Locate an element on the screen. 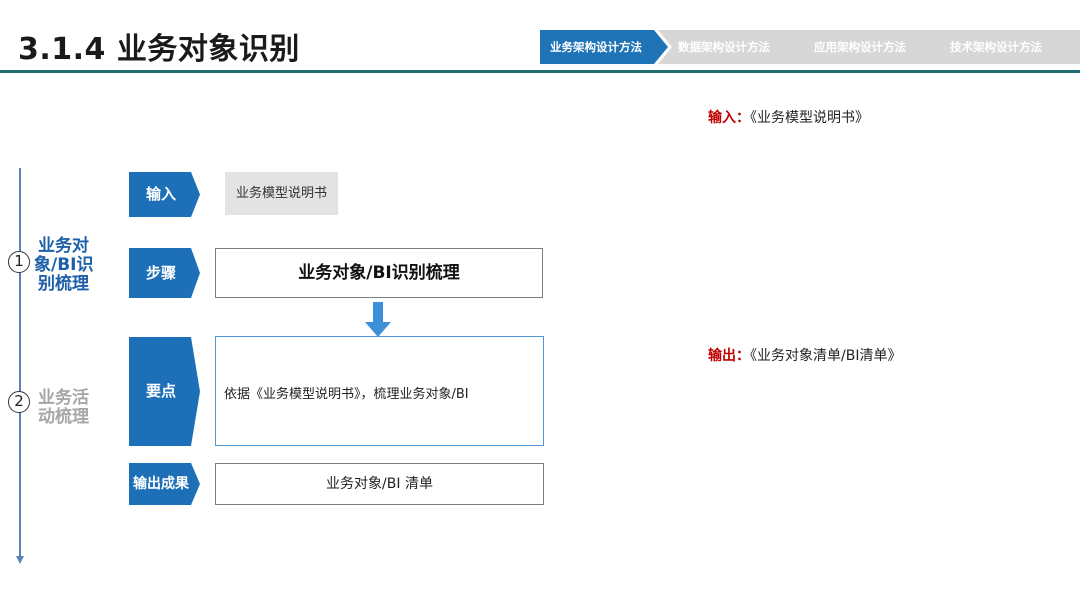 This screenshot has height=608, width=1080. keypoints-value-box: 依据《业务模型说明书》，梳理业务对象/BI is located at coordinates (379, 391).